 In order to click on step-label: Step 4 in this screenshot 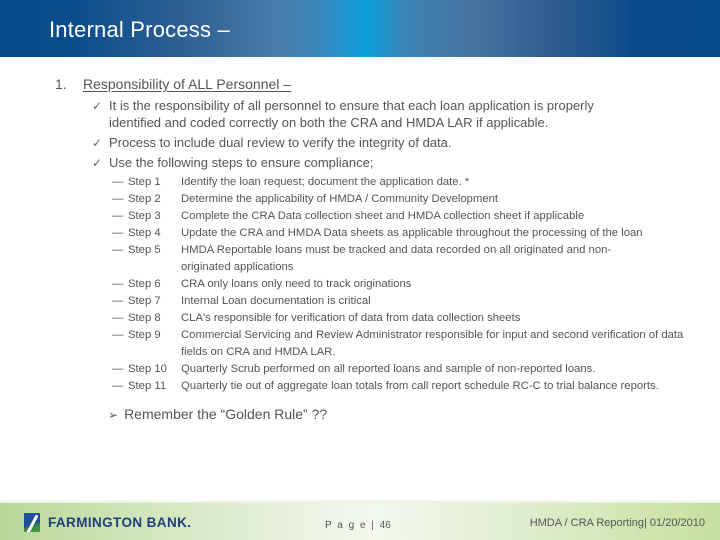, I will do `click(144, 233)`.